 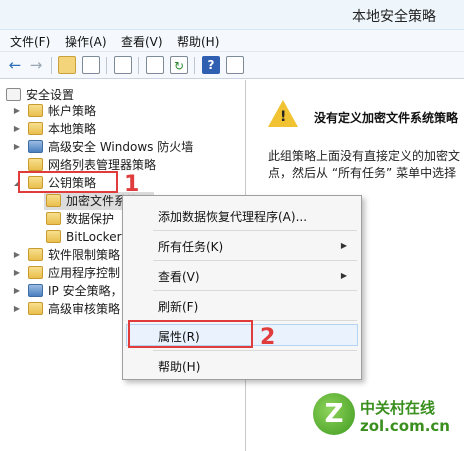 What do you see at coordinates (142, 41) in the screenshot?
I see `menu-view: 查看(V)` at bounding box center [142, 41].